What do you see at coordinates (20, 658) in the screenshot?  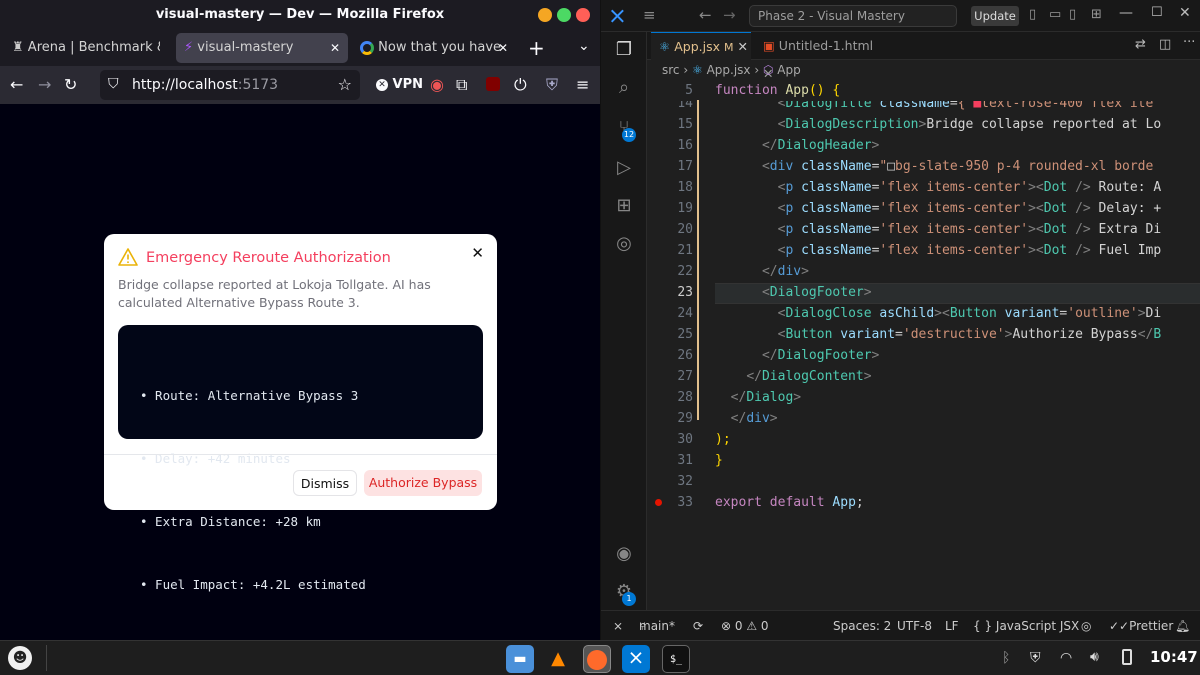 I see `start-menu-icon: ☻` at bounding box center [20, 658].